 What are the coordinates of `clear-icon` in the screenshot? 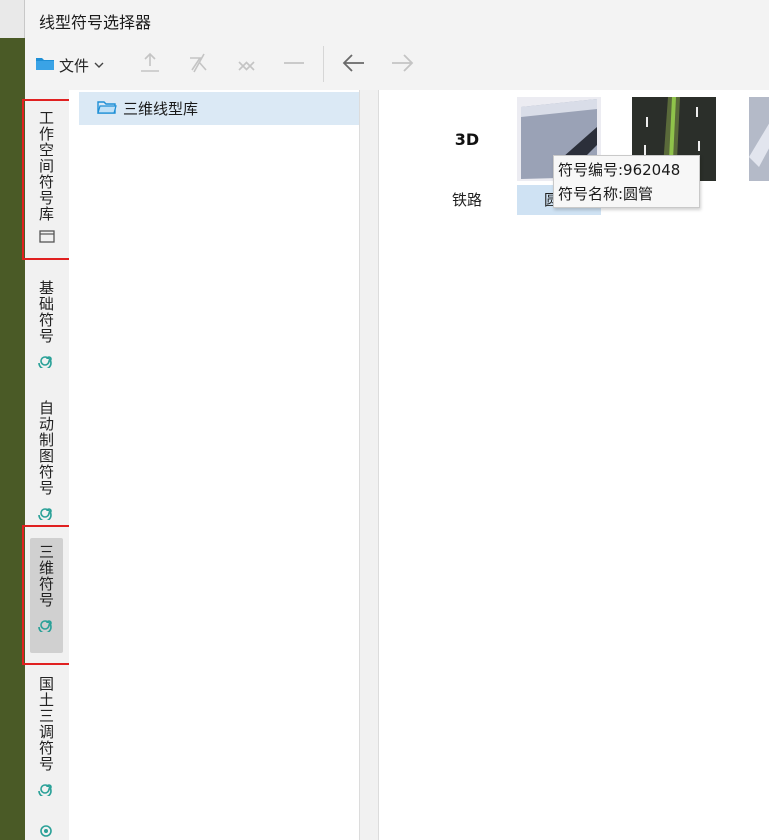 It's located at (246, 65).